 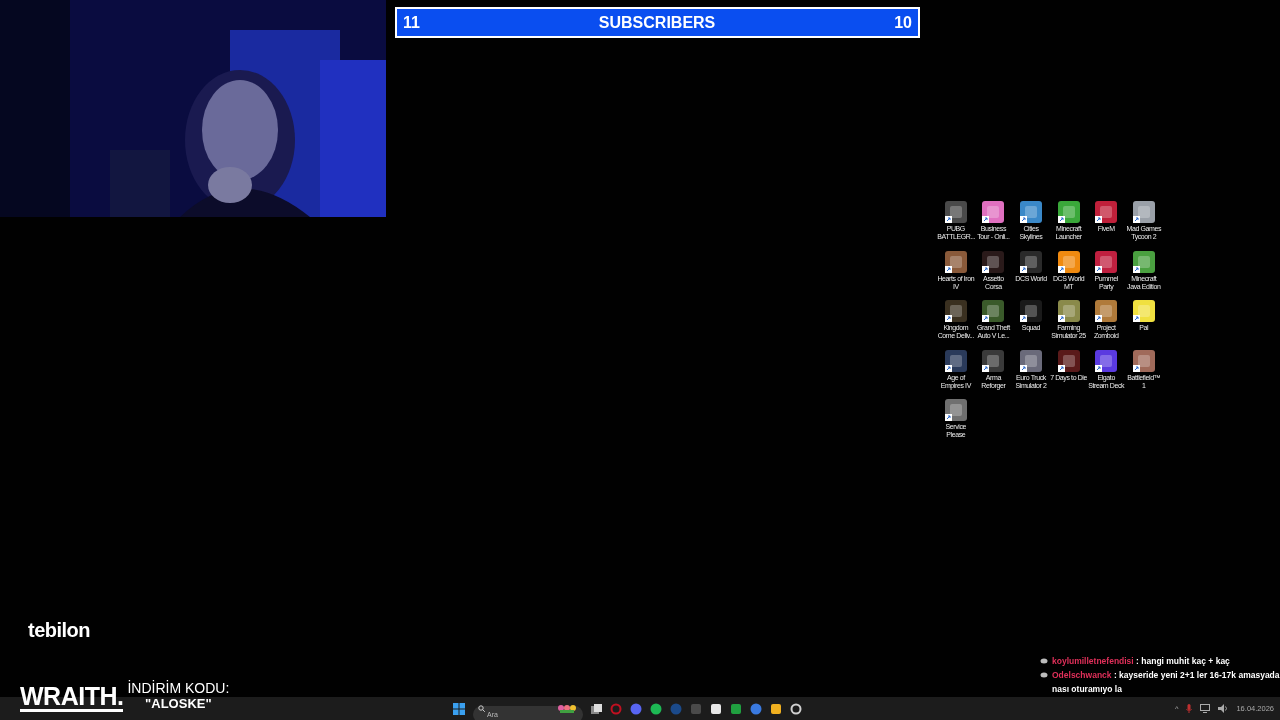 What do you see at coordinates (657, 22) in the screenshot?
I see `goal-title: SUBSCRIBERS` at bounding box center [657, 22].